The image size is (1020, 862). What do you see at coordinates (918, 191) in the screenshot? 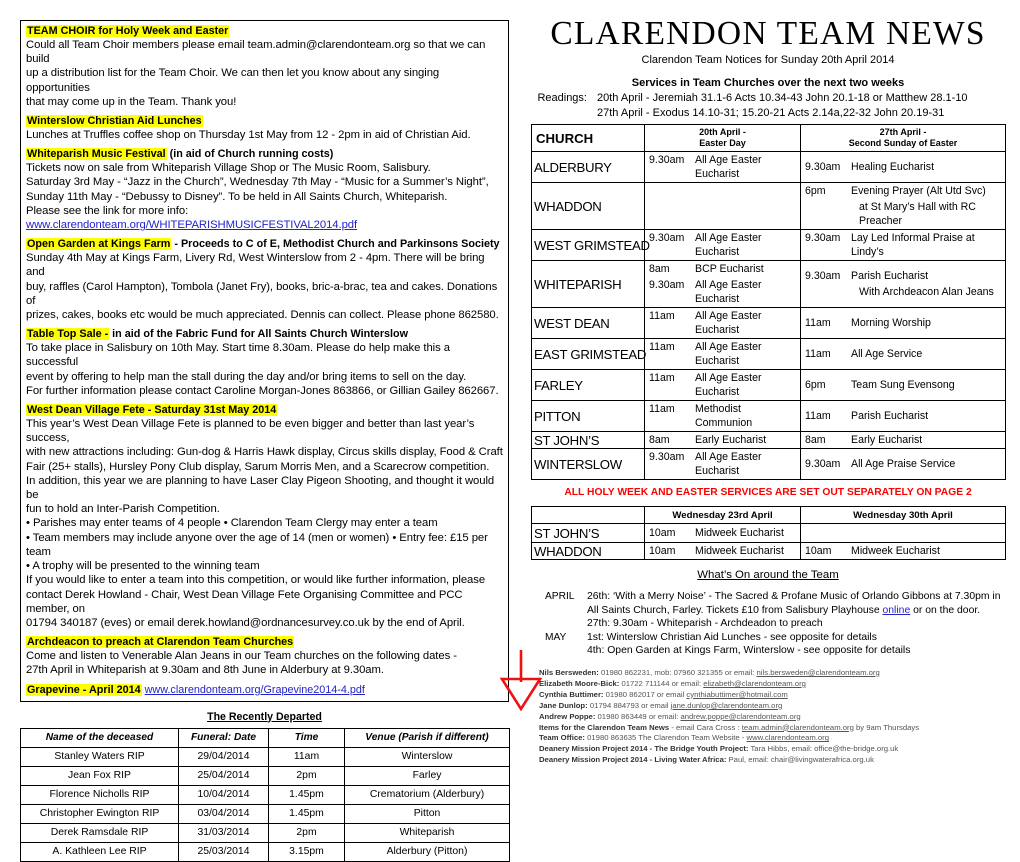
I see `service-desc: Evening Prayer (Alt Utd Svc)` at bounding box center [918, 191].